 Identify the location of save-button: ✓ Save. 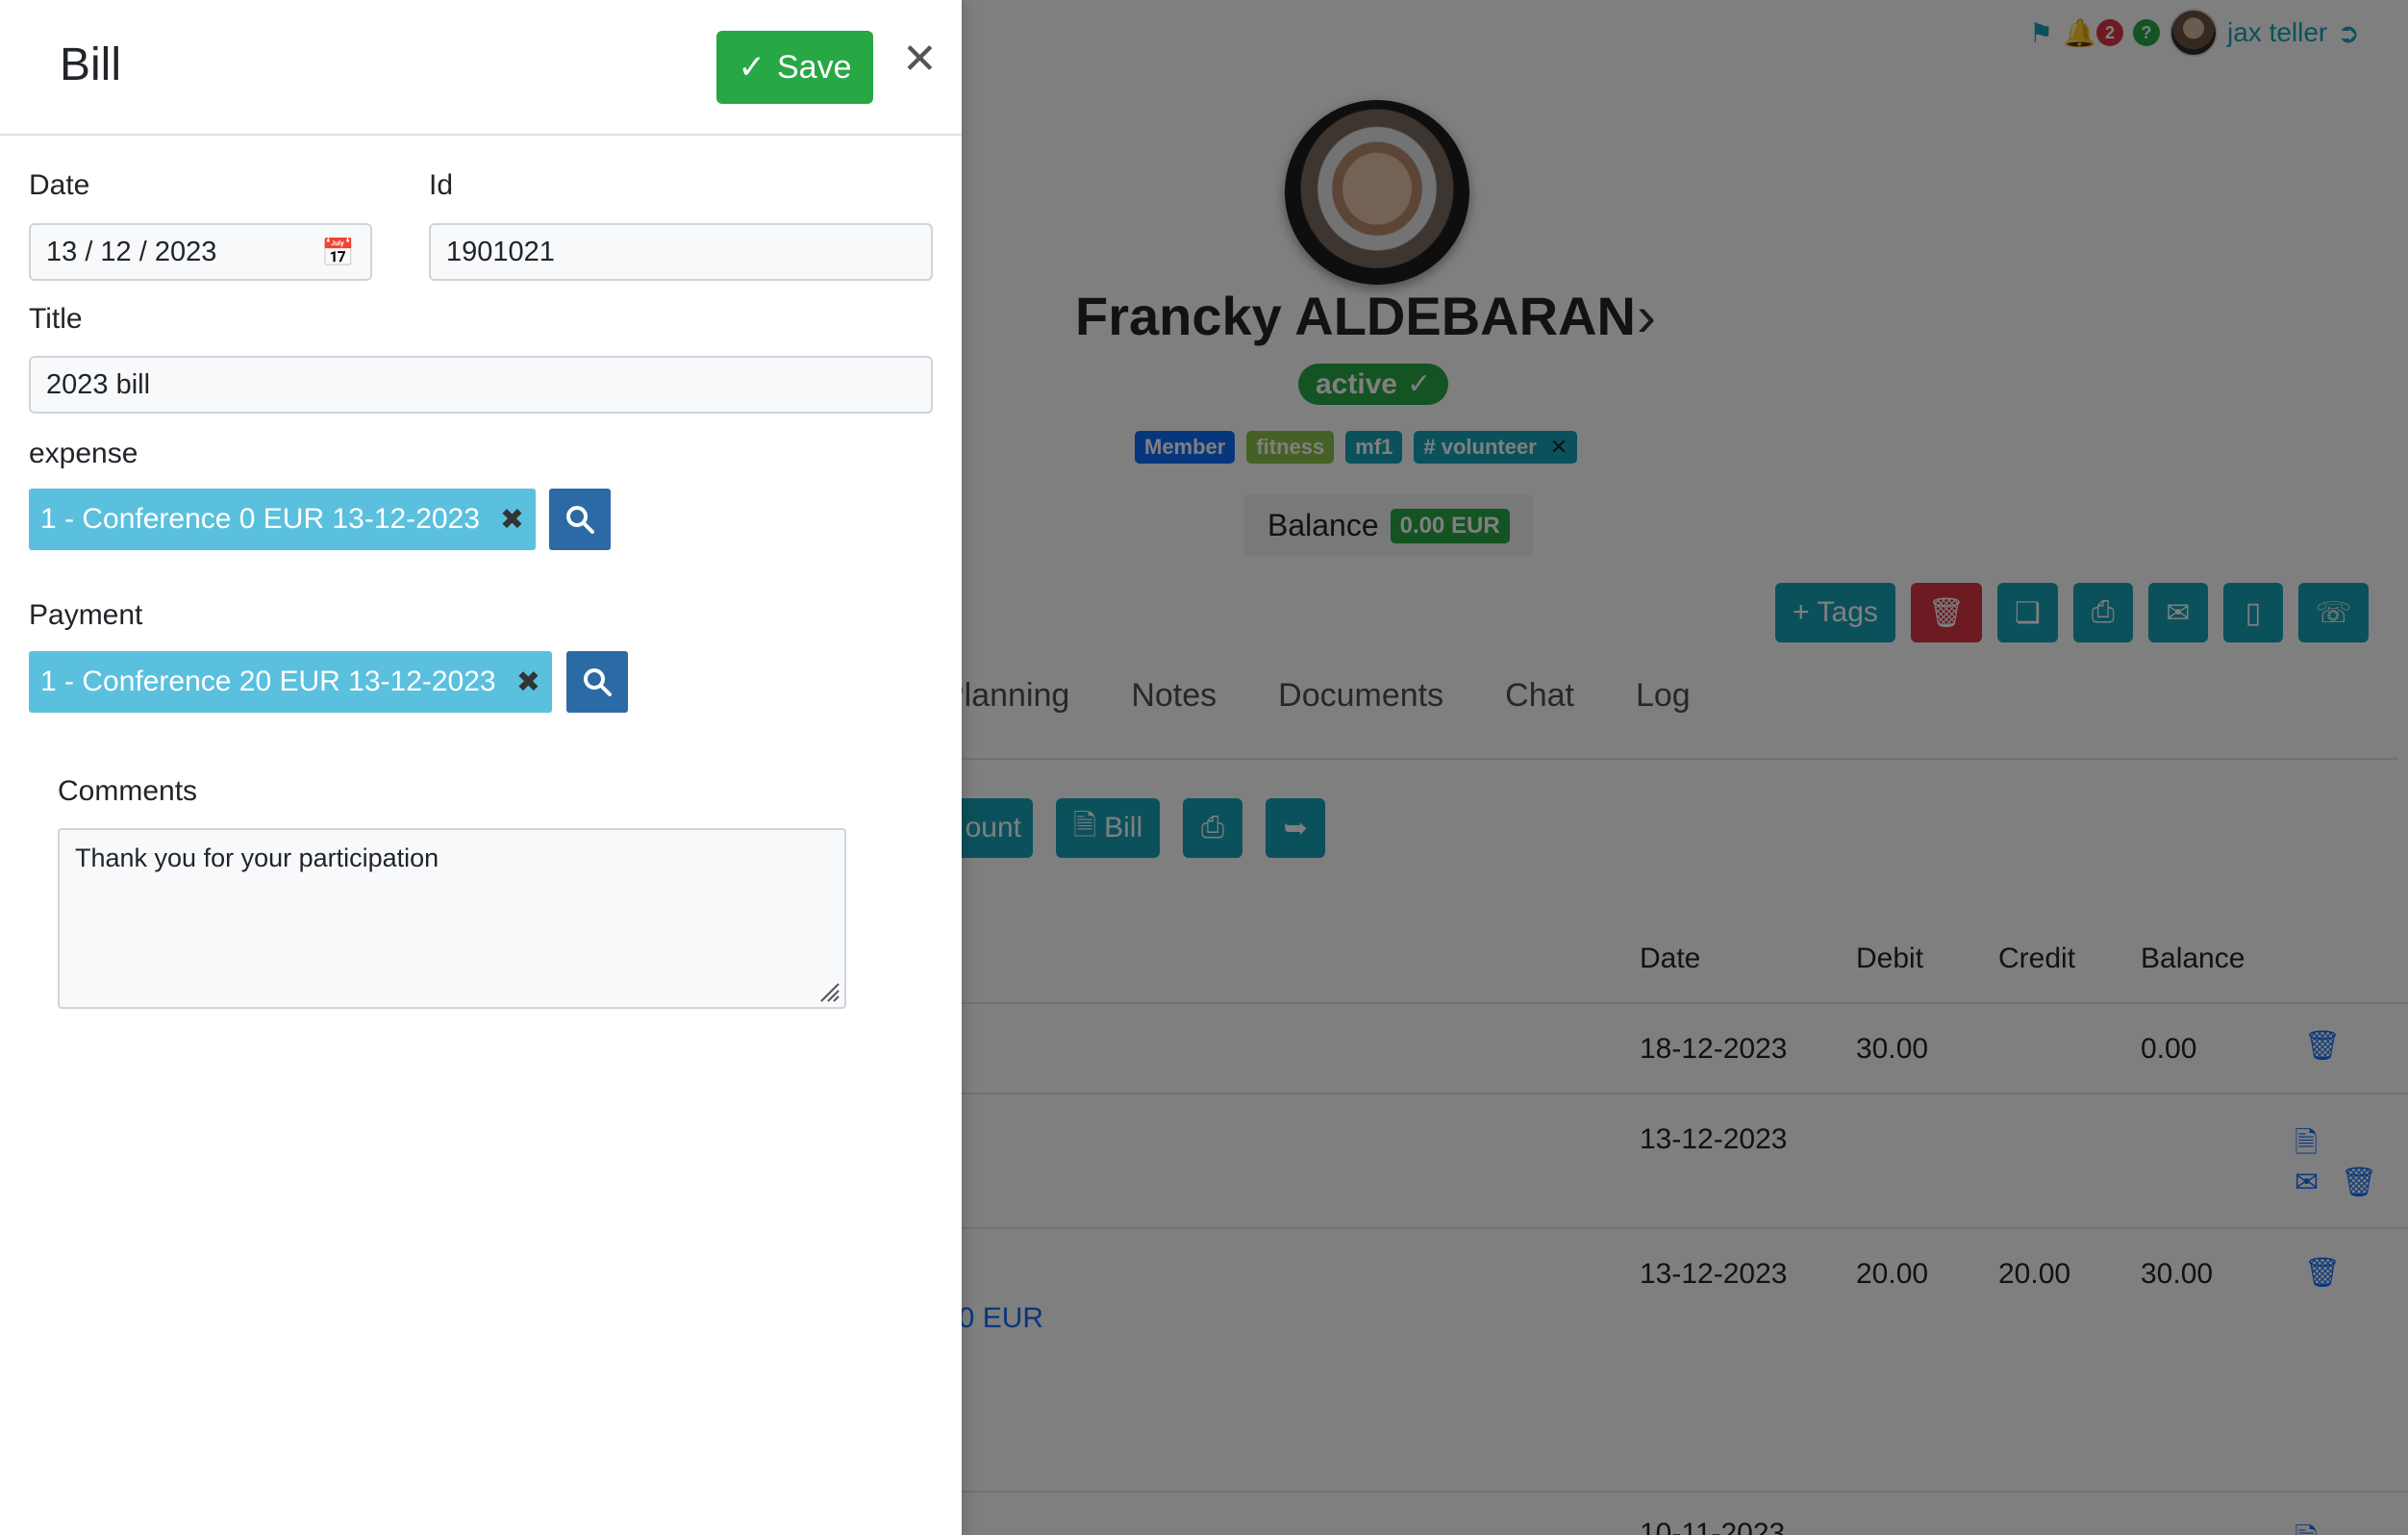
(794, 68).